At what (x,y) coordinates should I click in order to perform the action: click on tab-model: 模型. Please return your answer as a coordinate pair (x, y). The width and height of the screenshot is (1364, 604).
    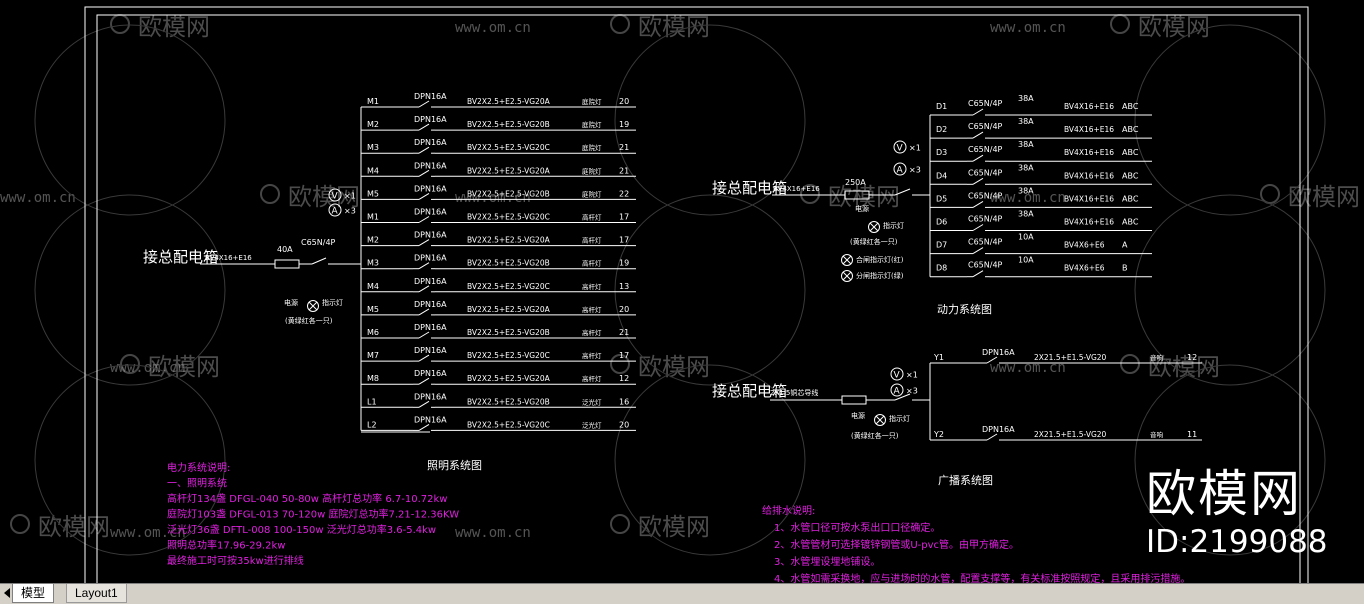
    Looking at the image, I should click on (33, 593).